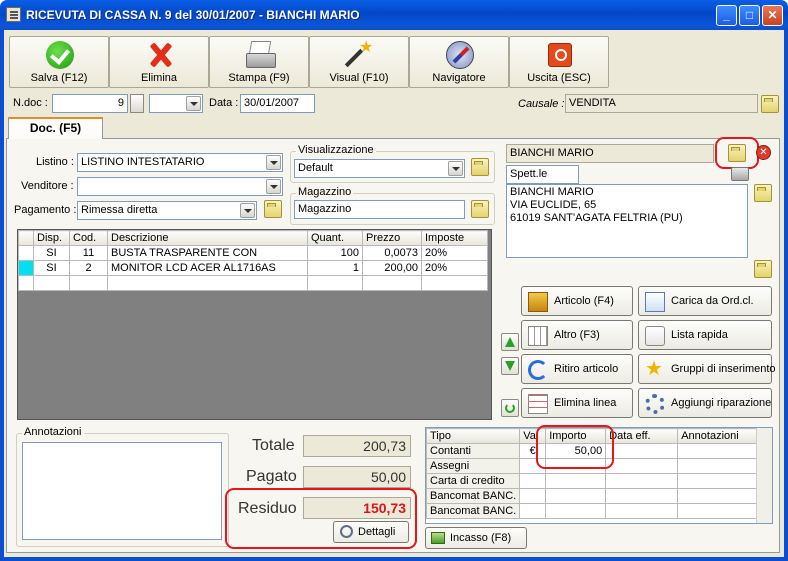  What do you see at coordinates (610, 153) in the screenshot?
I see `customer-name-field: BIANCHI MARIO` at bounding box center [610, 153].